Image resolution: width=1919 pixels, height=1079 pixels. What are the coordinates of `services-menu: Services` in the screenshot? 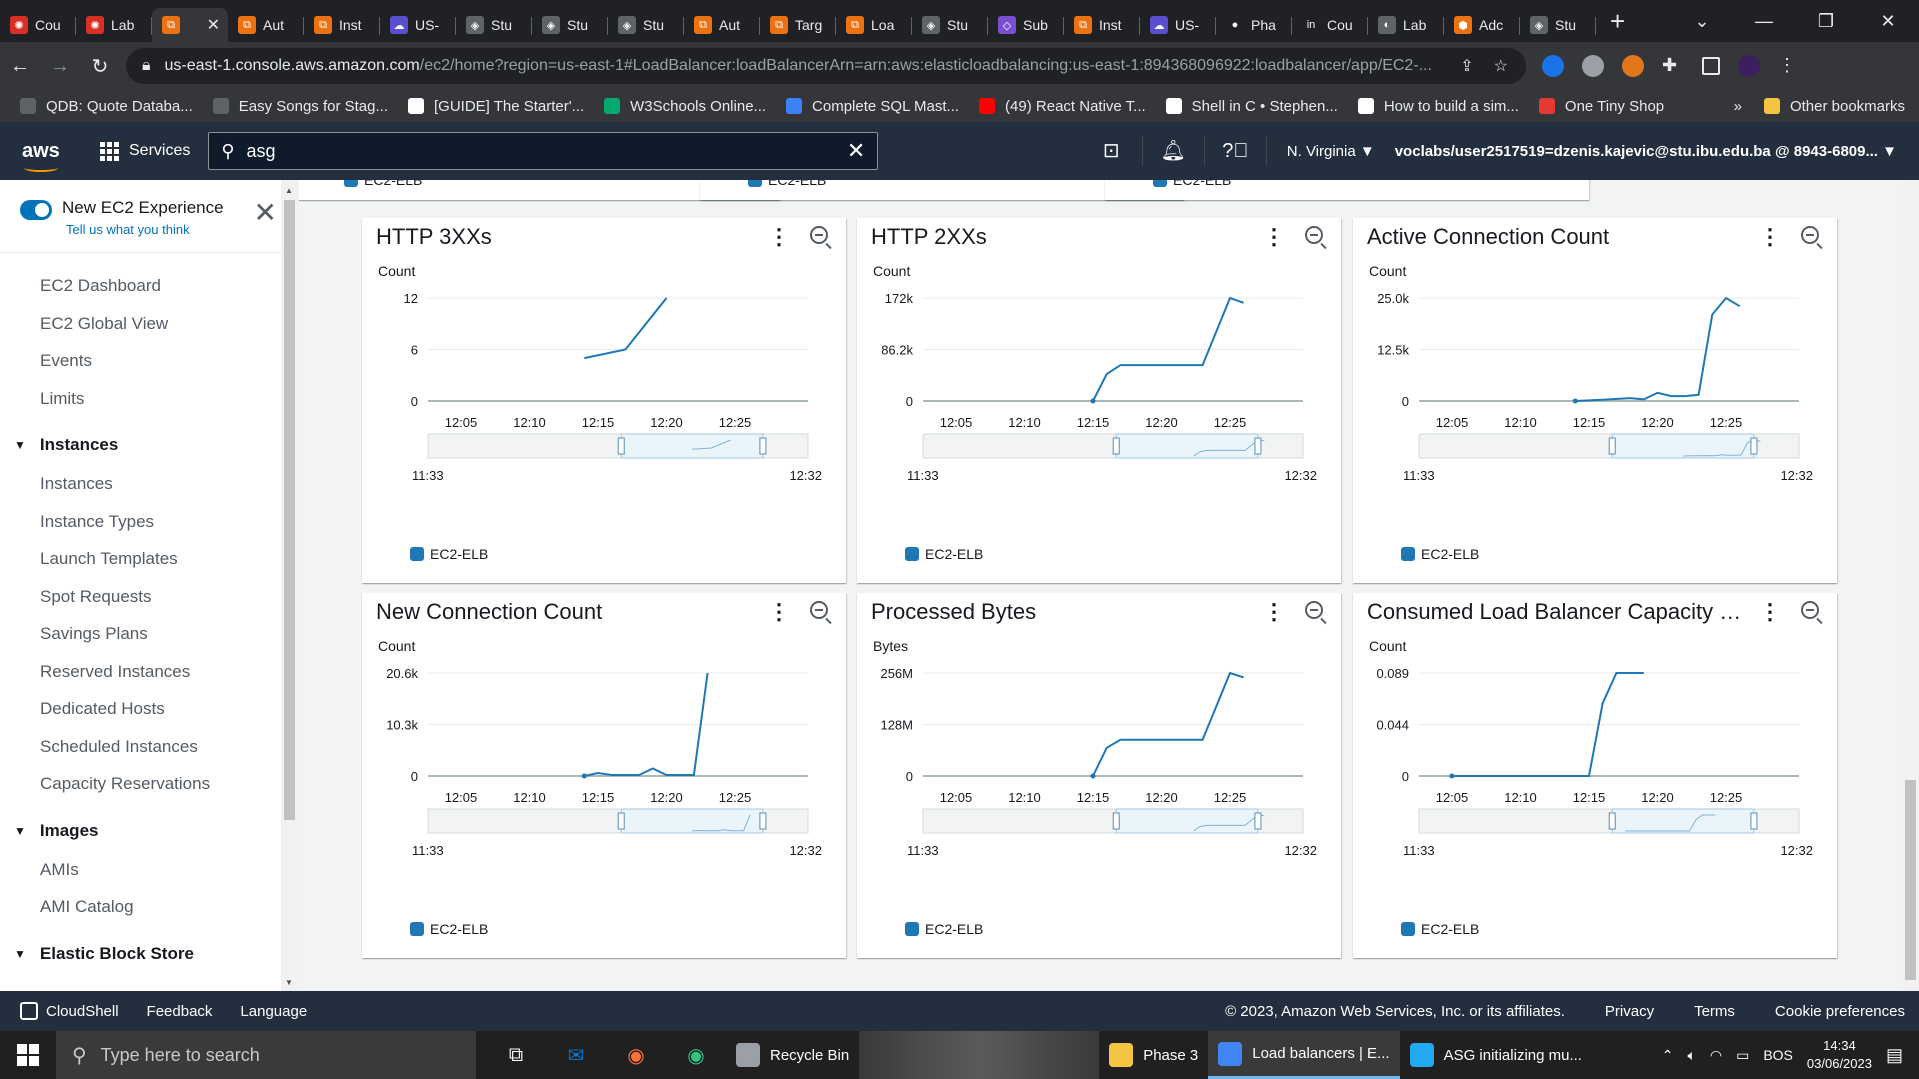 It's located at (145, 151).